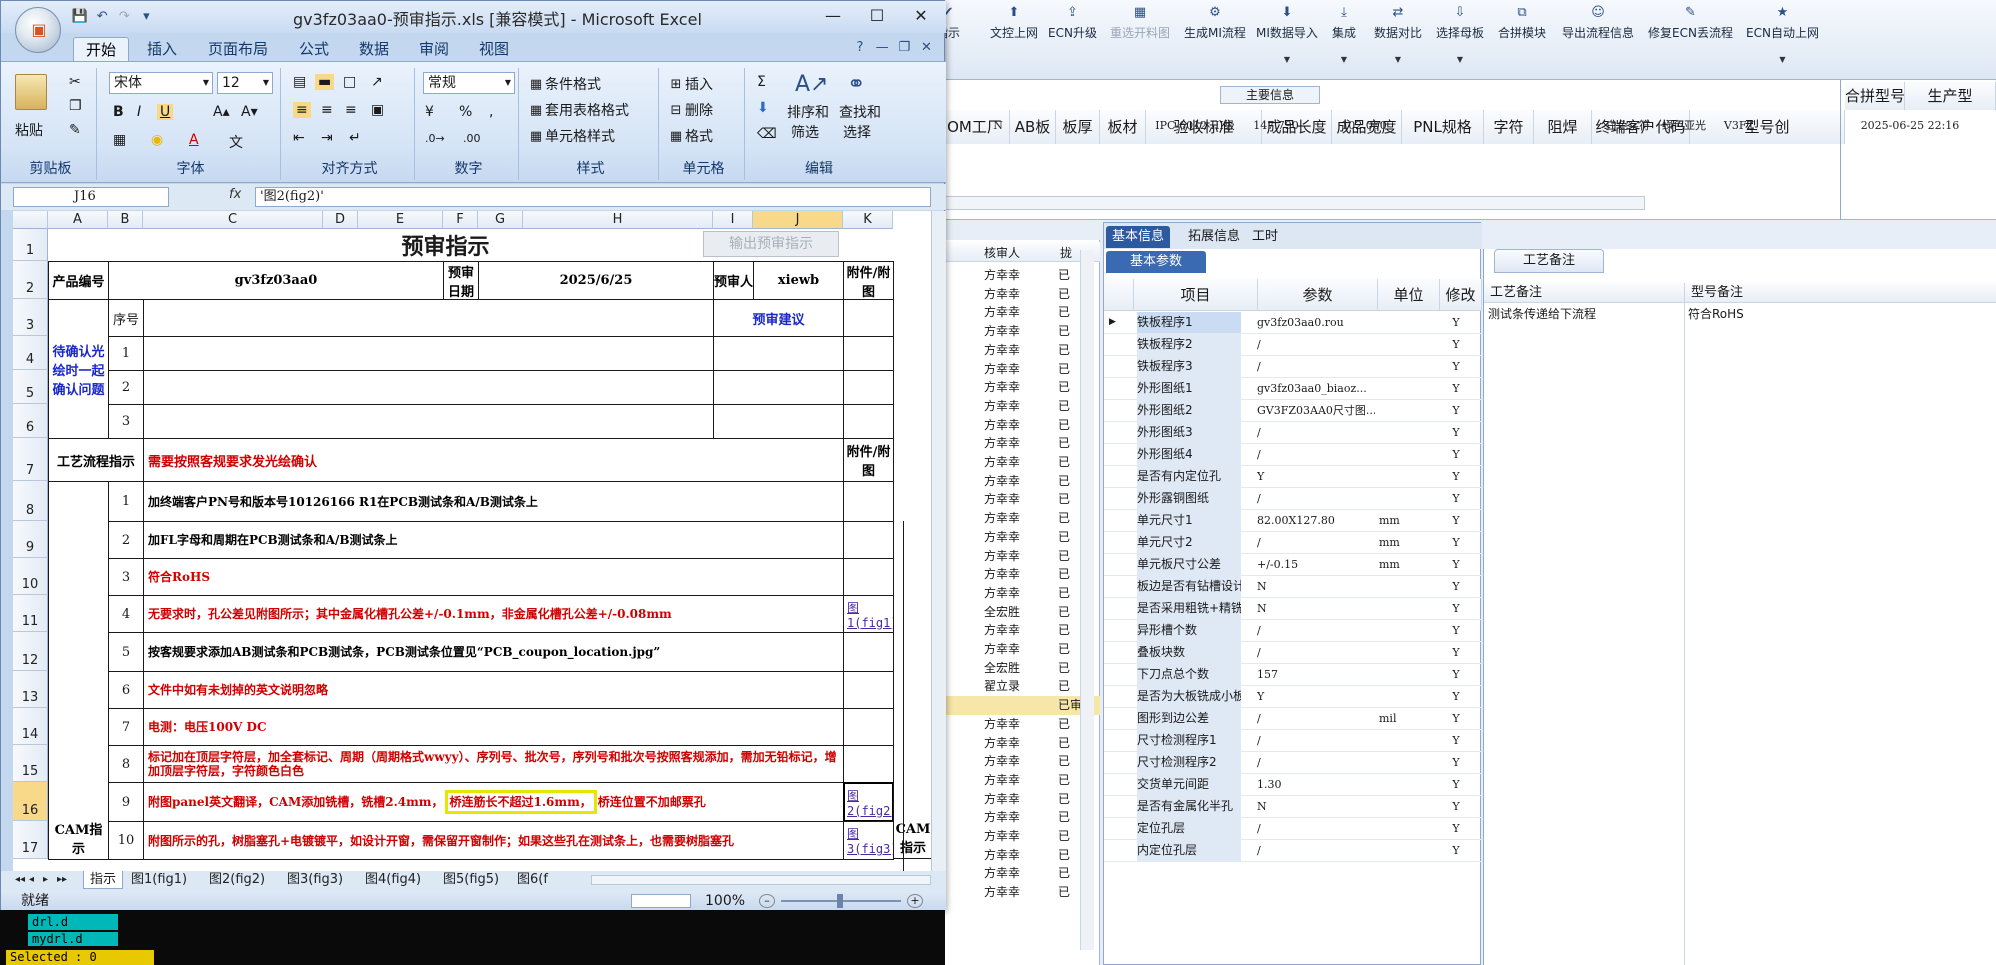 The image size is (1996, 965). Describe the element at coordinates (868, 652) in the screenshot. I see `attachment-link-cell` at that location.